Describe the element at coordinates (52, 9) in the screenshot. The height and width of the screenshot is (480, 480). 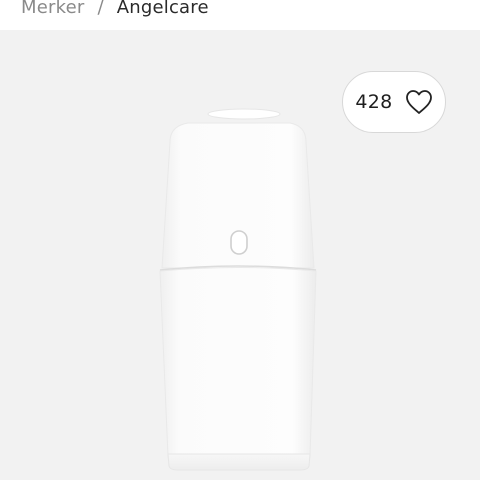
I see `breadcrumb-item-merker: Merker` at that location.